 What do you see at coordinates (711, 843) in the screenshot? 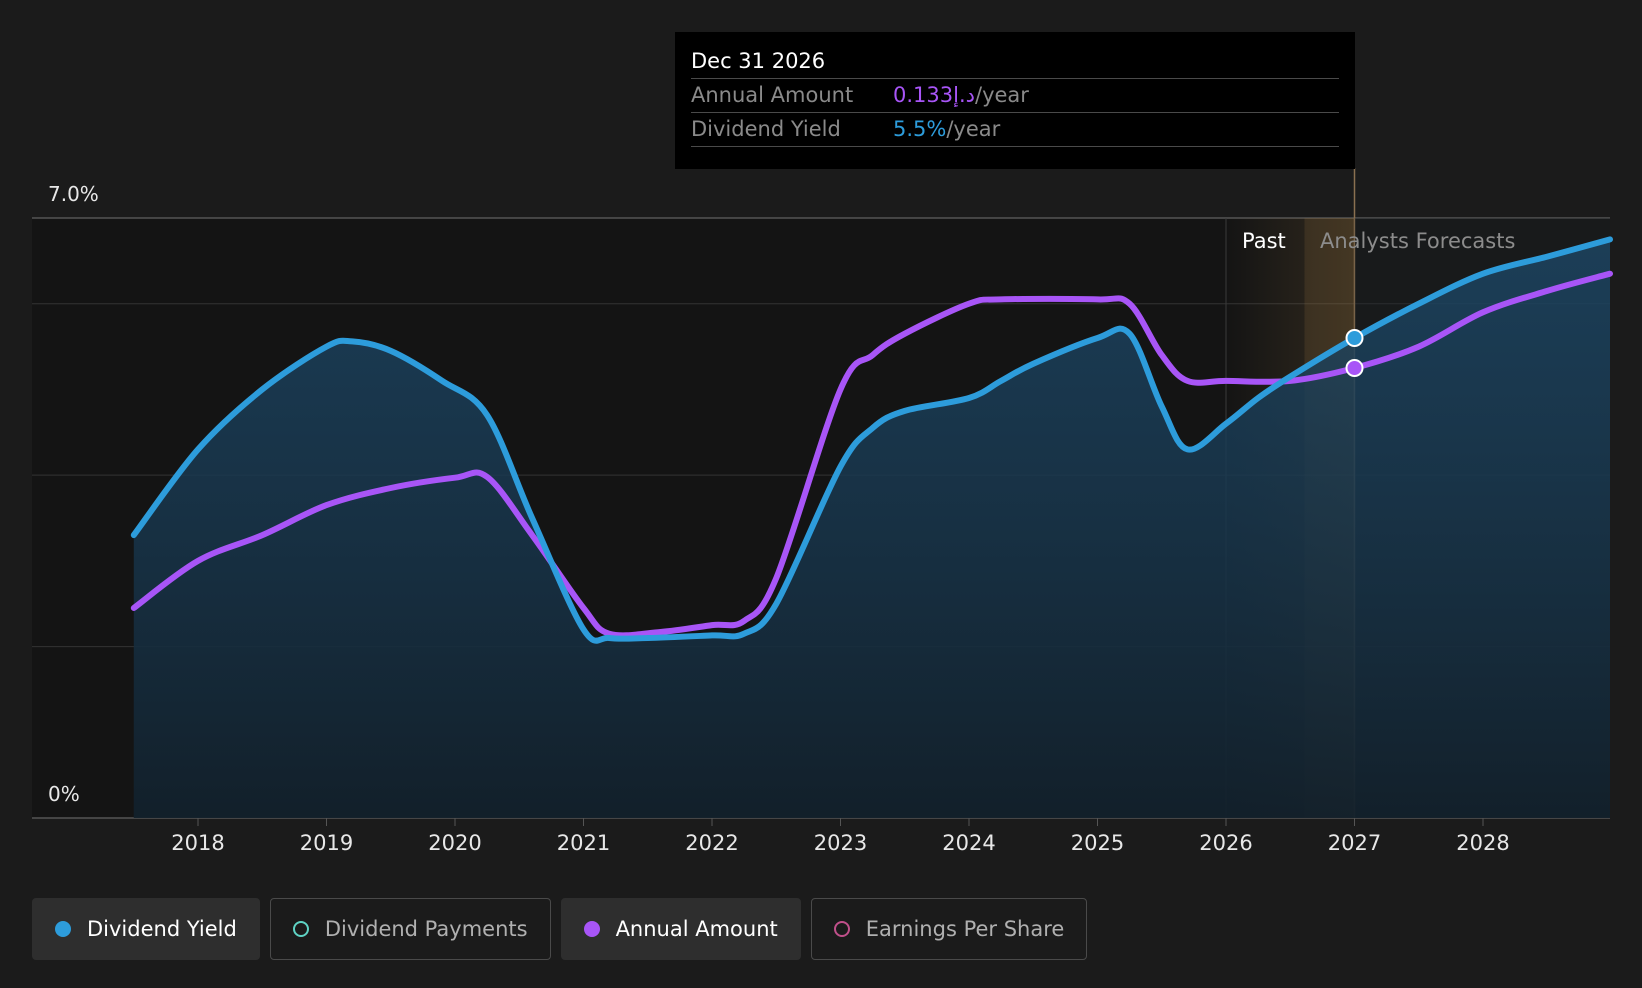
I see `x-tick-label: 2022` at bounding box center [711, 843].